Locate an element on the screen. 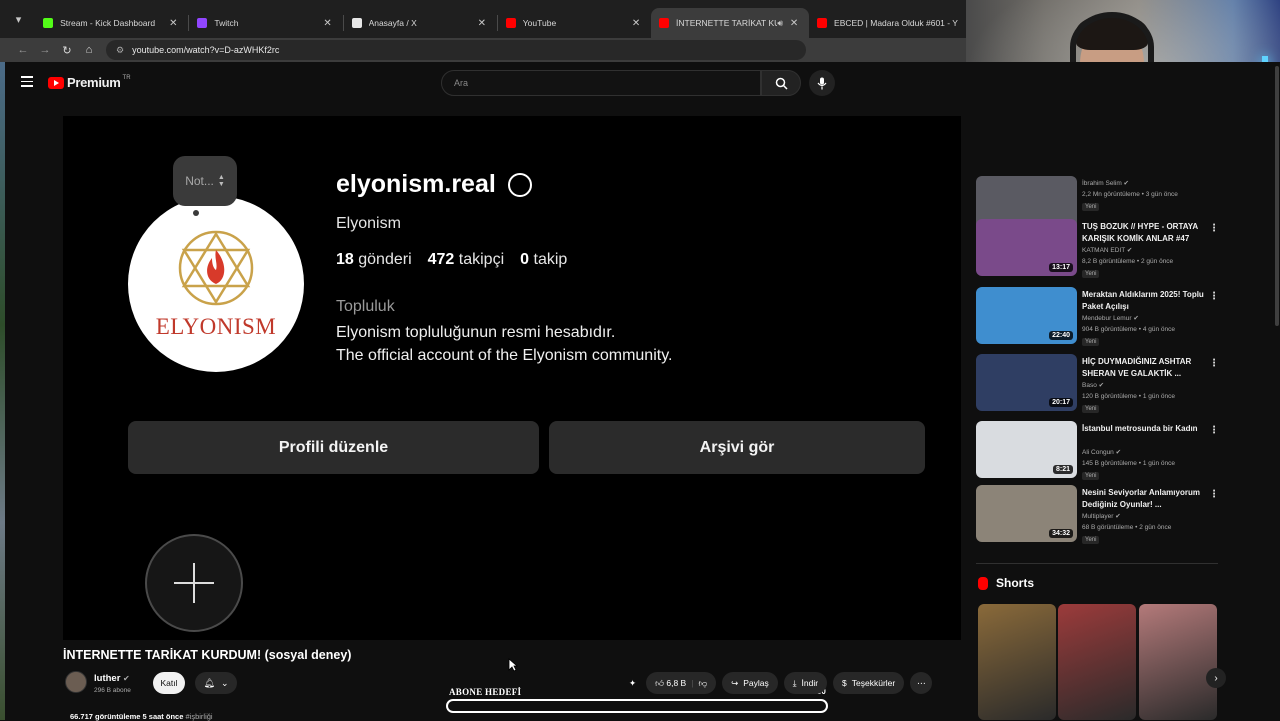  video-meta: 8,2 B görüntüleme • 2 gün önce is located at coordinates (1128, 261).